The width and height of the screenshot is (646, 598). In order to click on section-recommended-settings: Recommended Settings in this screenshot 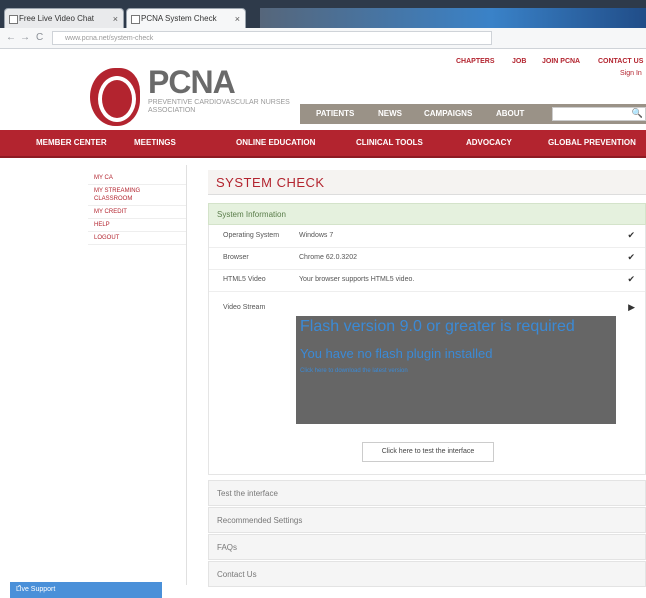, I will do `click(427, 520)`.